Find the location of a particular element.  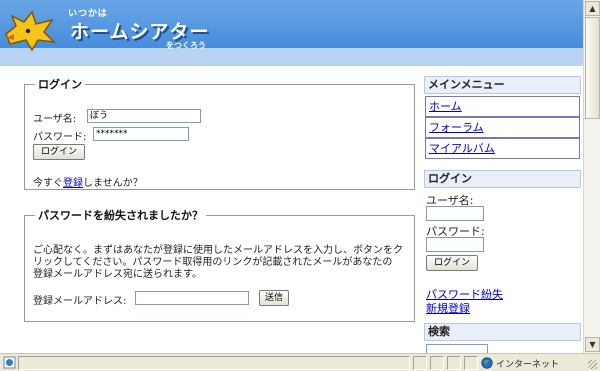

username-input: ぼう is located at coordinates (144, 116).